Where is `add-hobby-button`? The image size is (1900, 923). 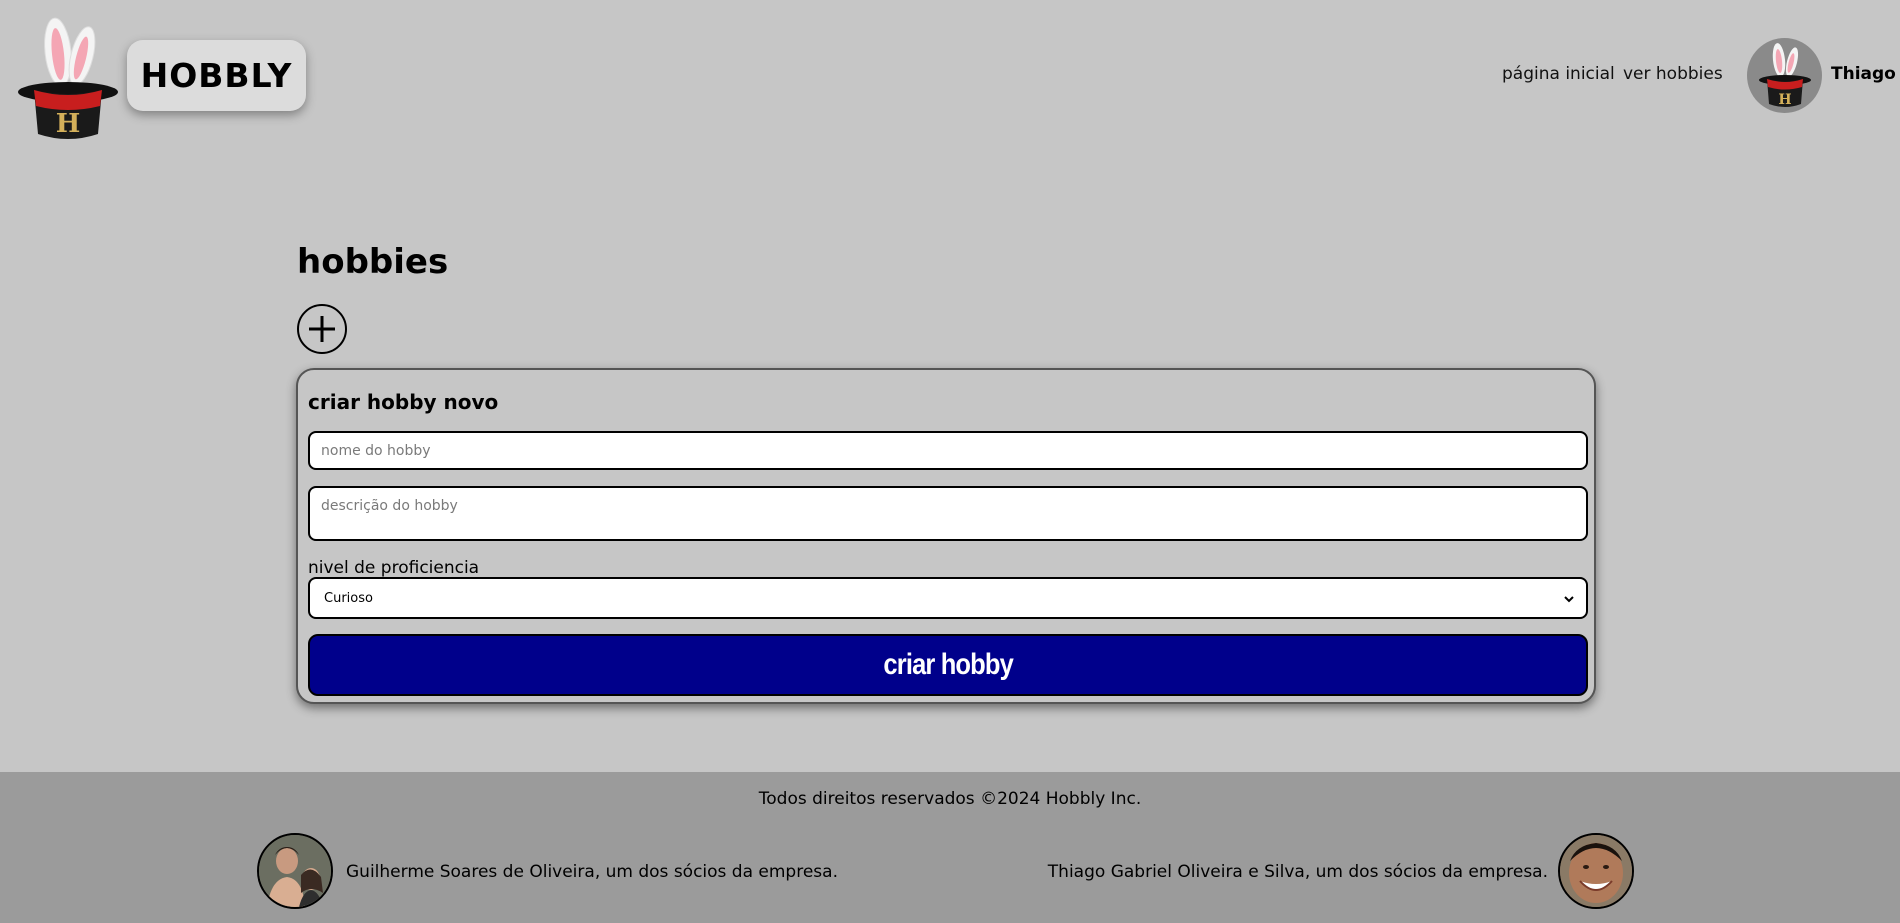
add-hobby-button is located at coordinates (322, 329).